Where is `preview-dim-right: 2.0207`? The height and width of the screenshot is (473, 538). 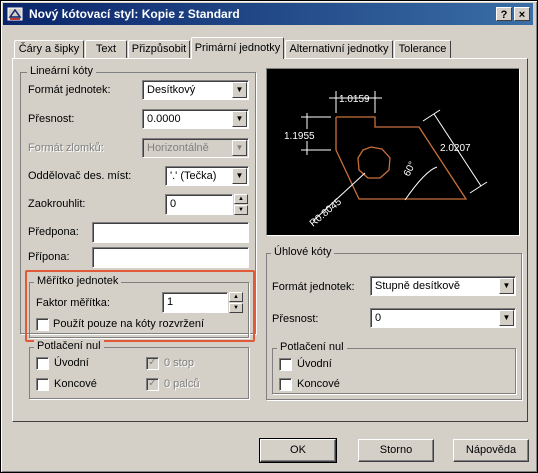
preview-dim-right: 2.0207 is located at coordinates (455, 148).